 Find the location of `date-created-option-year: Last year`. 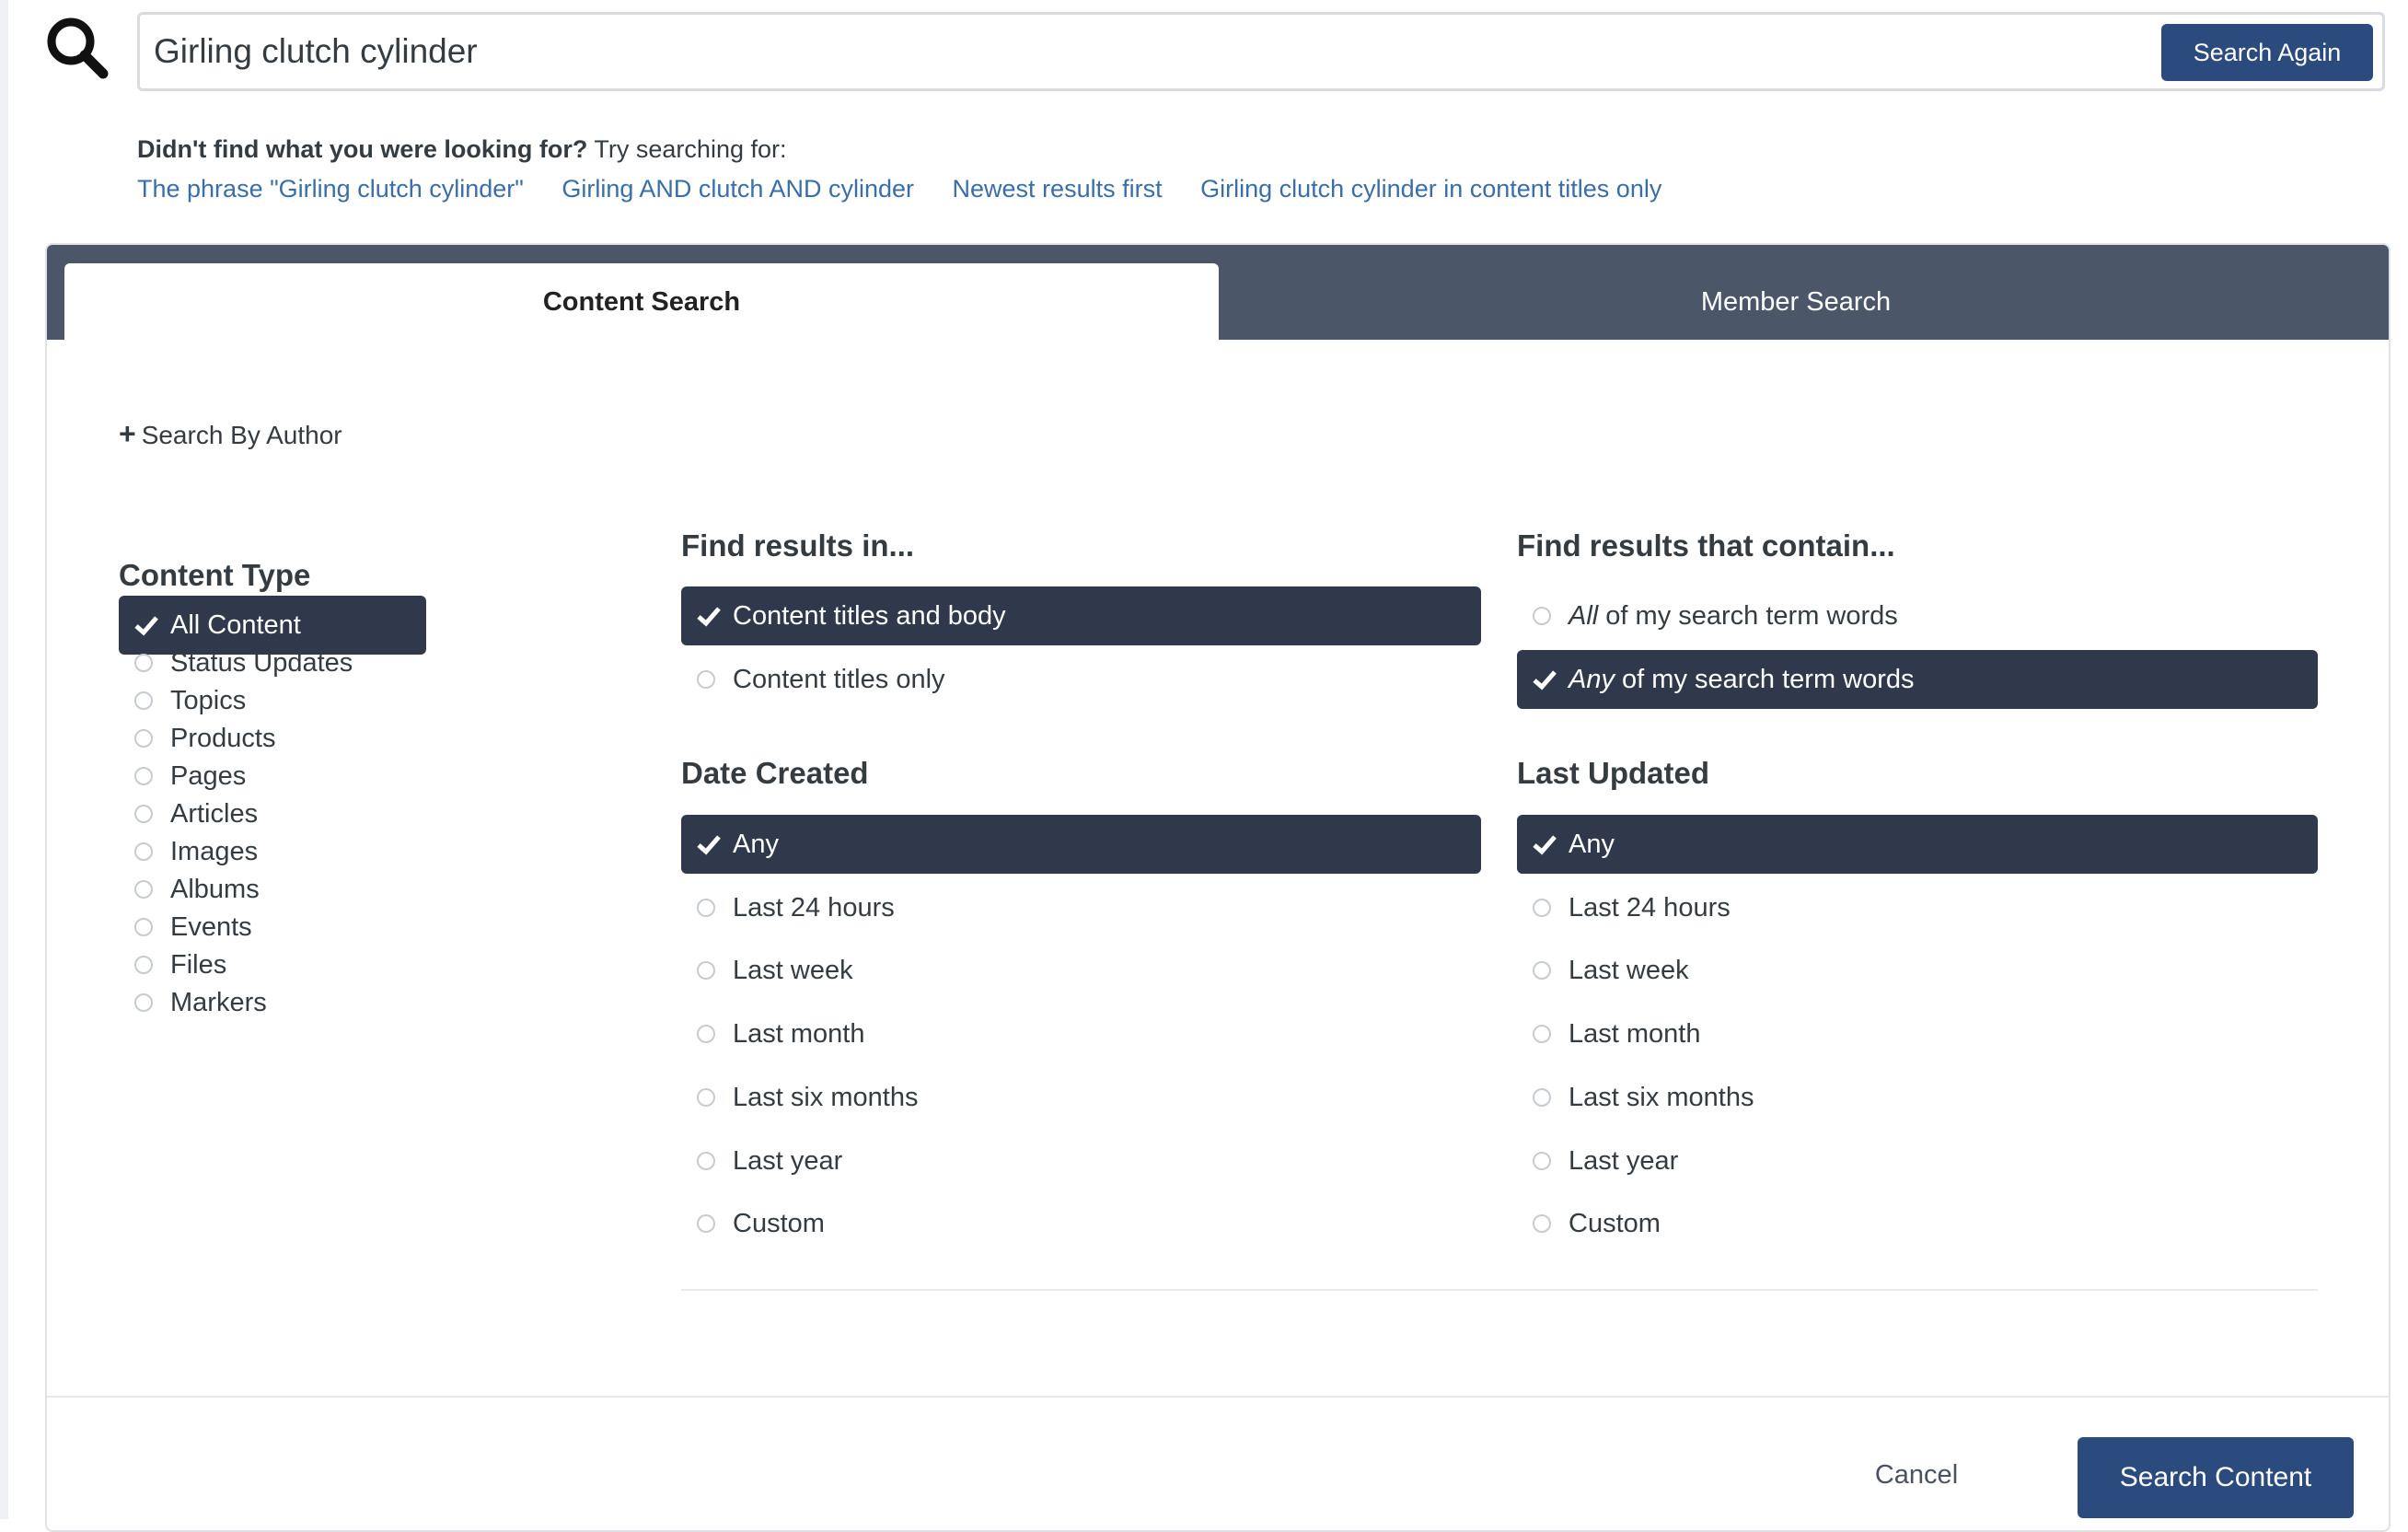

date-created-option-year: Last year is located at coordinates (1081, 1161).